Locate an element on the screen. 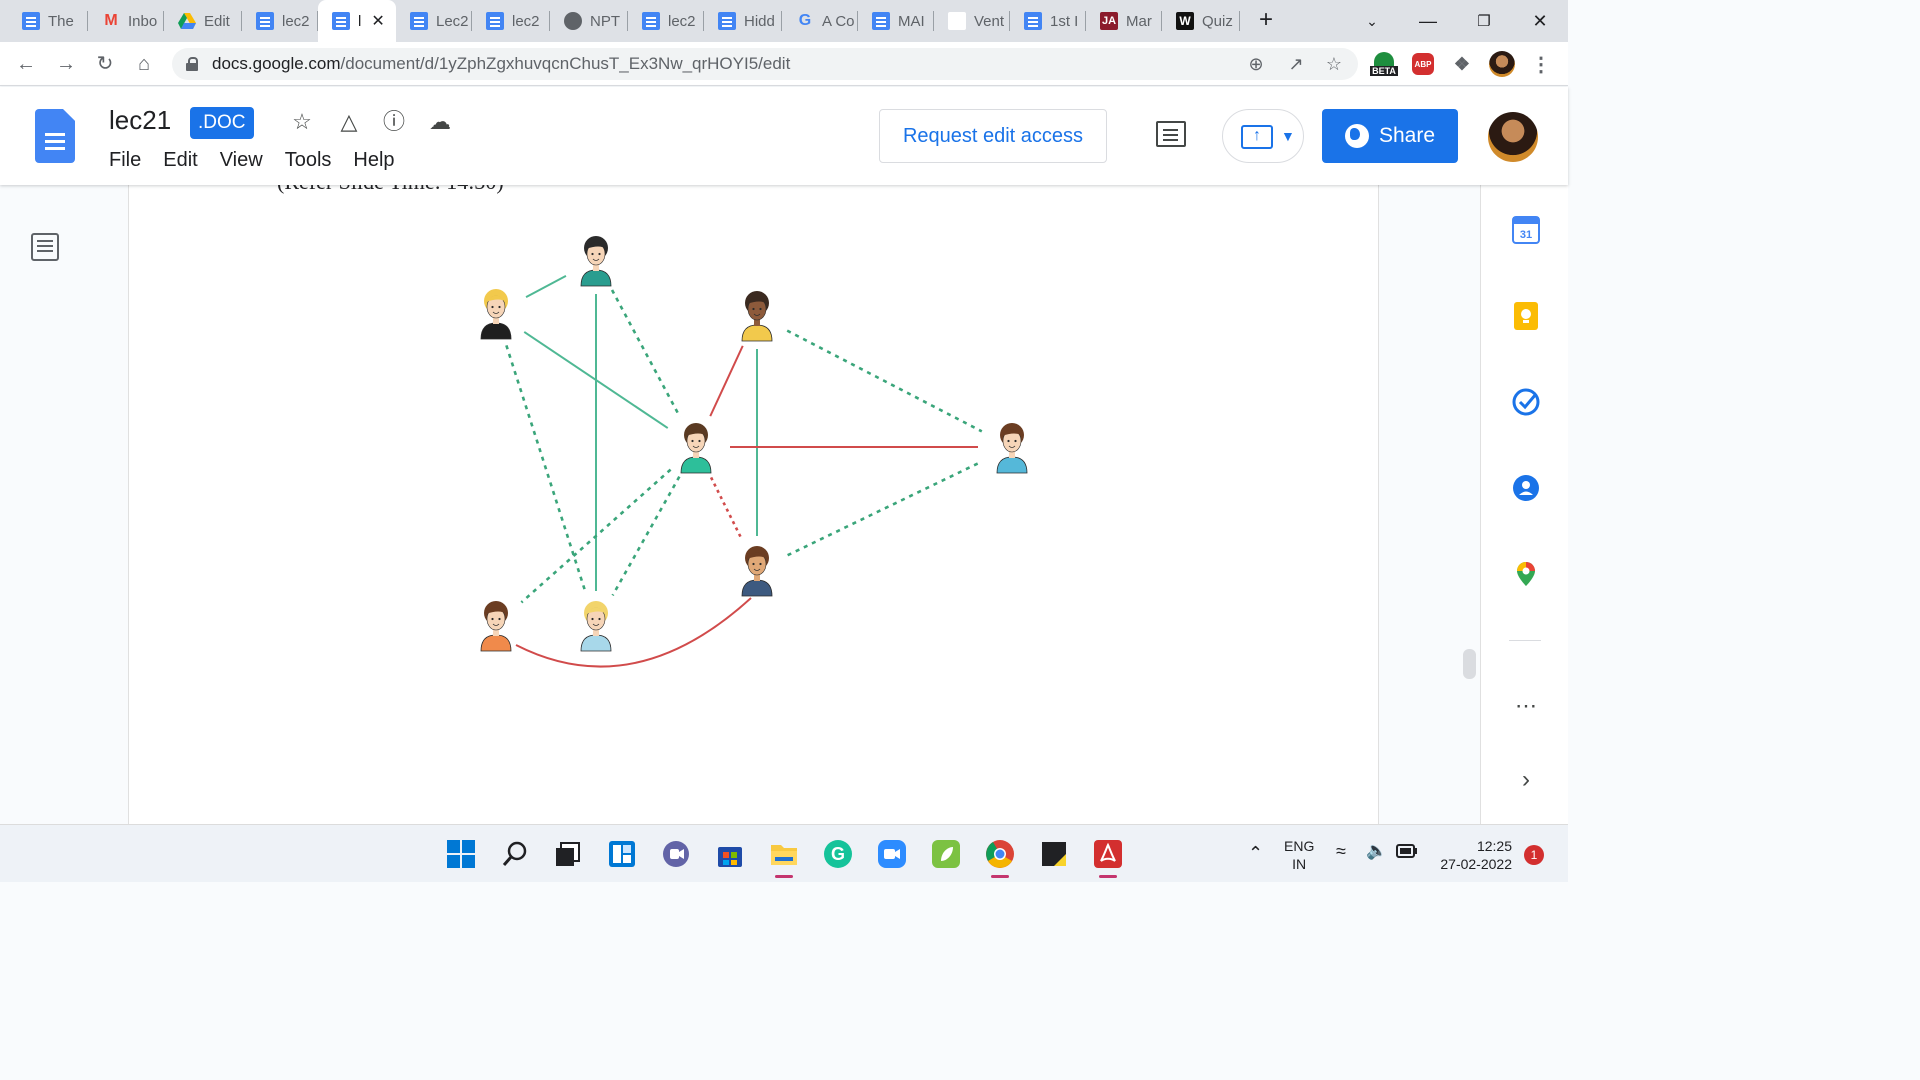  reload-icon: ↻ is located at coordinates (105, 64).